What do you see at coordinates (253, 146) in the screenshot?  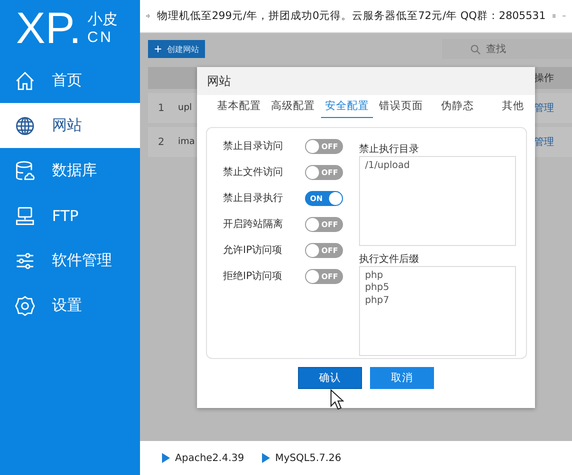 I see `toggle-label: 禁止目录访问` at bounding box center [253, 146].